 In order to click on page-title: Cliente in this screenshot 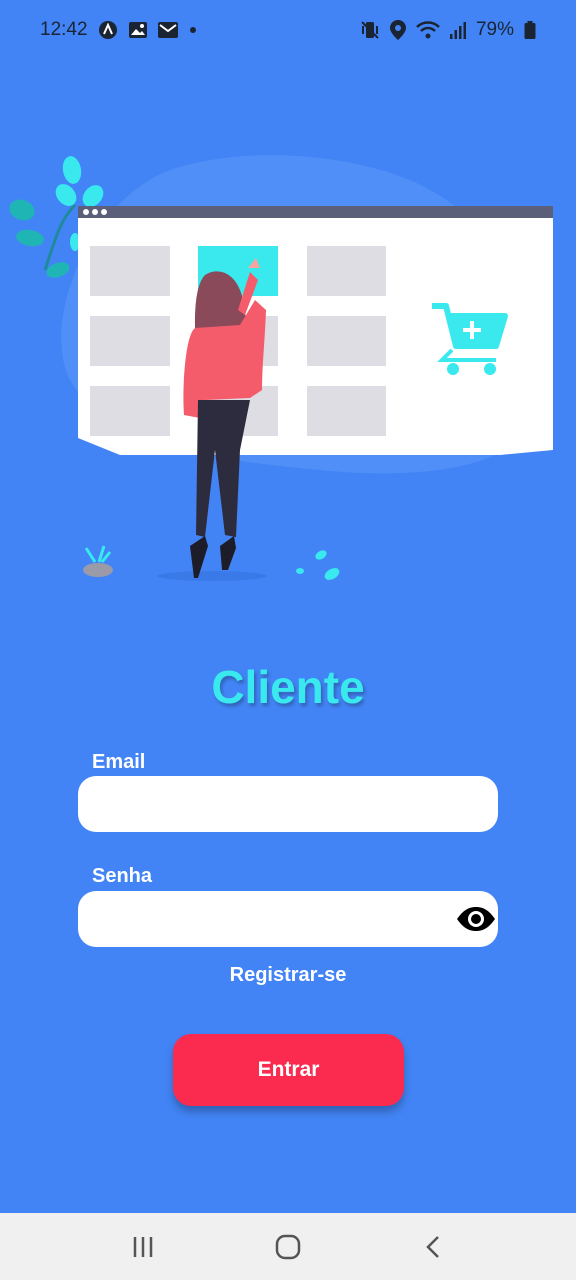, I will do `click(288, 687)`.